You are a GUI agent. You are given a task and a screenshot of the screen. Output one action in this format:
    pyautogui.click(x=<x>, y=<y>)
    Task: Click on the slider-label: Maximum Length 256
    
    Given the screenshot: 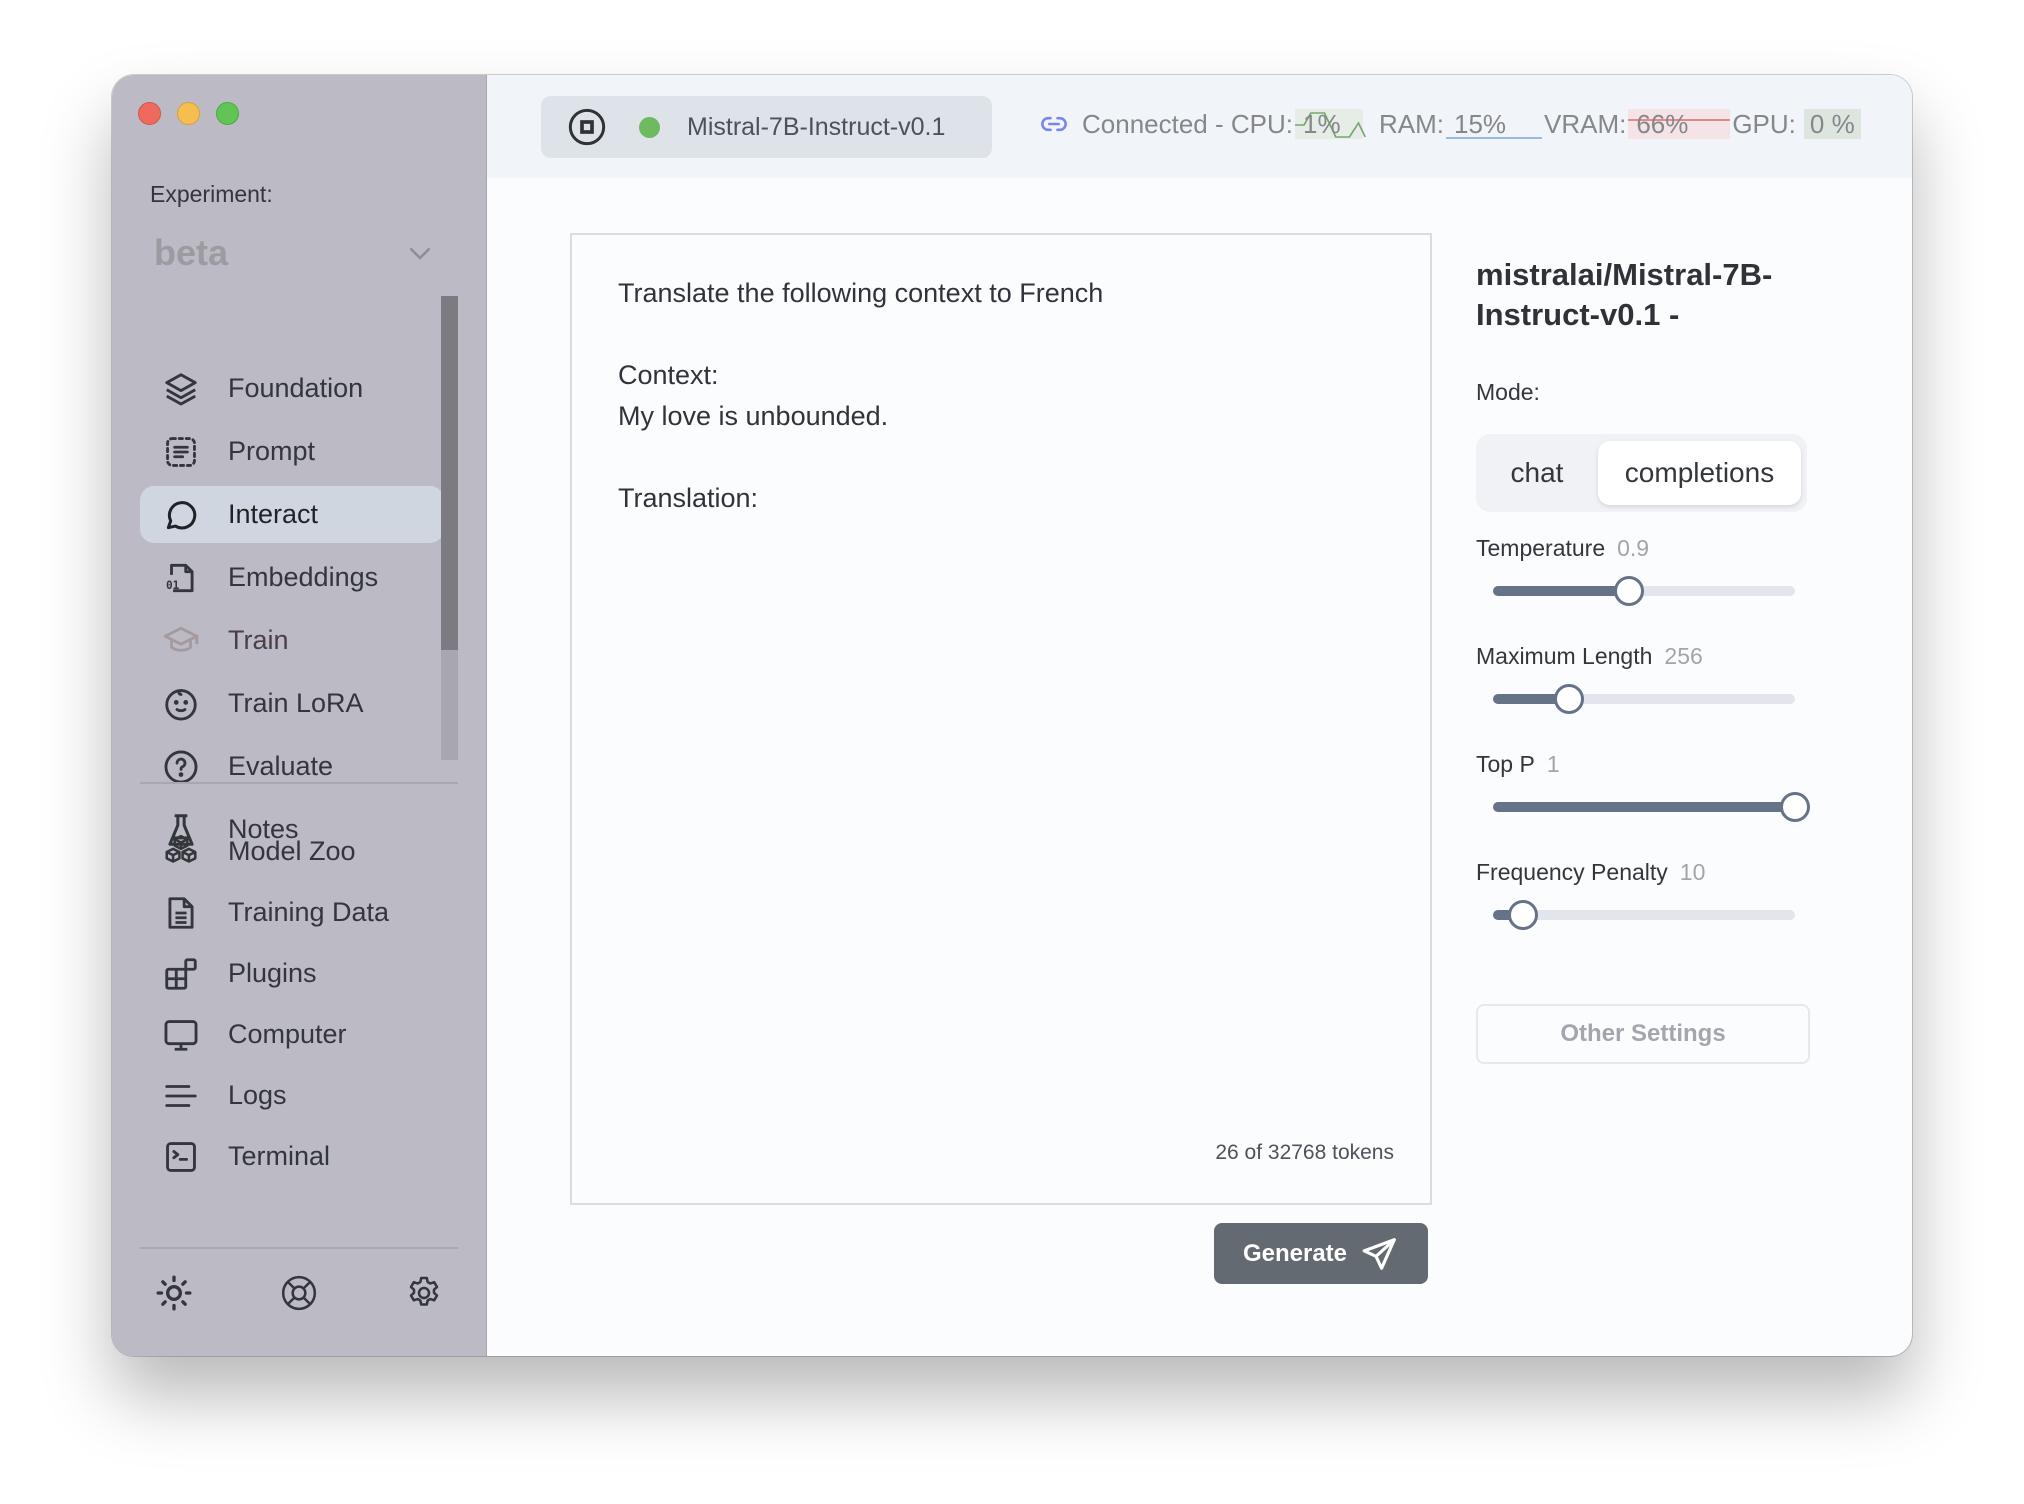 What is the action you would take?
    pyautogui.click(x=1646, y=656)
    